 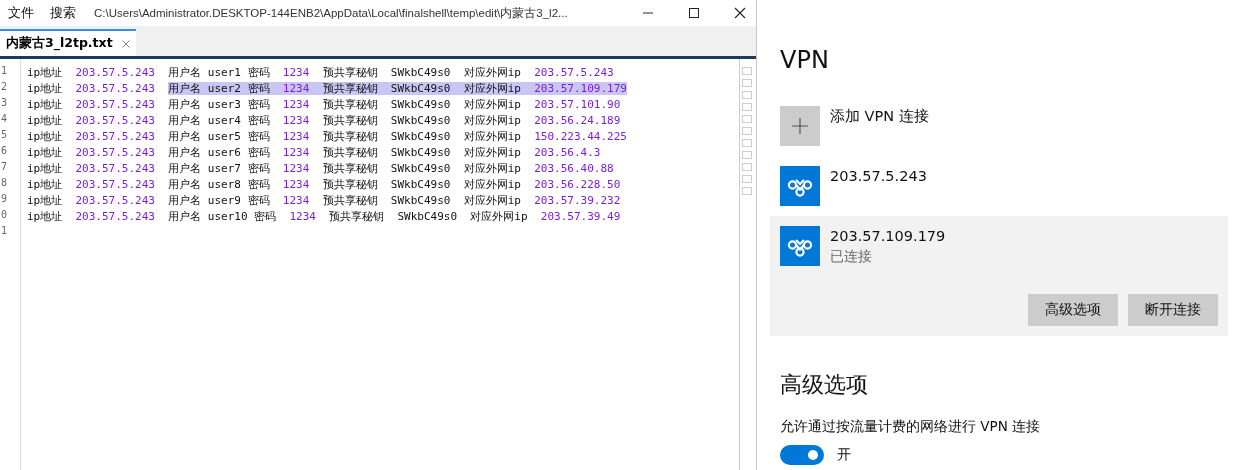 I want to click on page-title: VPN, so click(x=805, y=60).